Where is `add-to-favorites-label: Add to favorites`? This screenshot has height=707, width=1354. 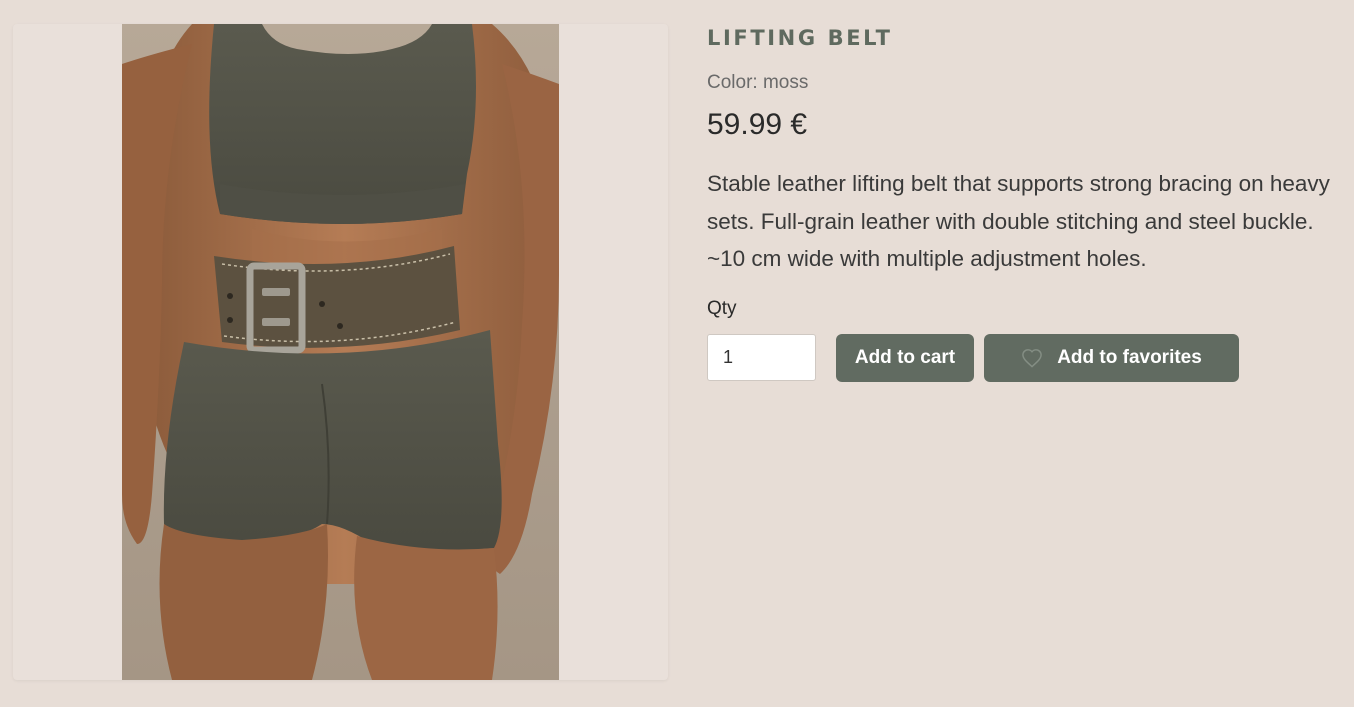 add-to-favorites-label: Add to favorites is located at coordinates (1129, 357).